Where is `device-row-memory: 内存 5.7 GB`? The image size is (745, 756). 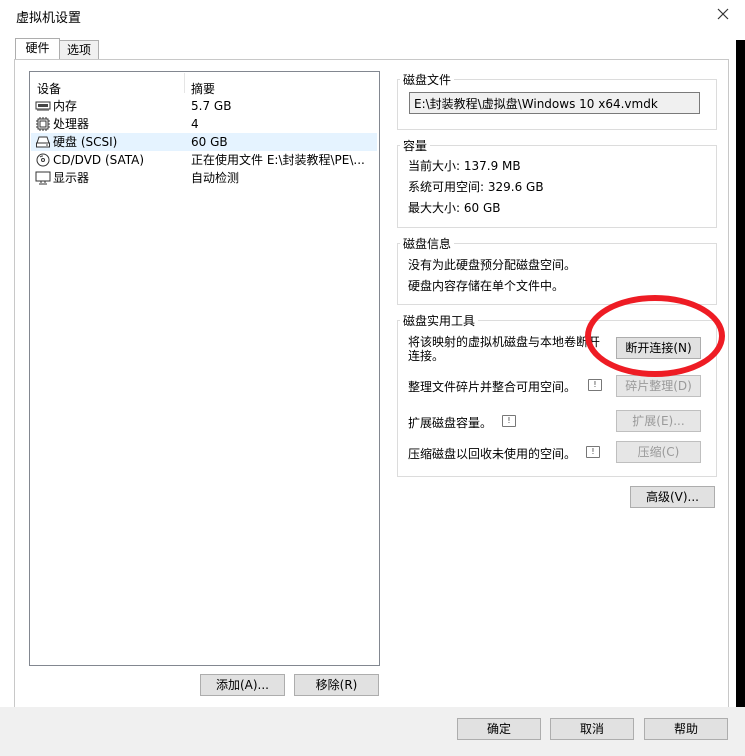
device-row-memory: 内存 5.7 GB is located at coordinates (204, 106).